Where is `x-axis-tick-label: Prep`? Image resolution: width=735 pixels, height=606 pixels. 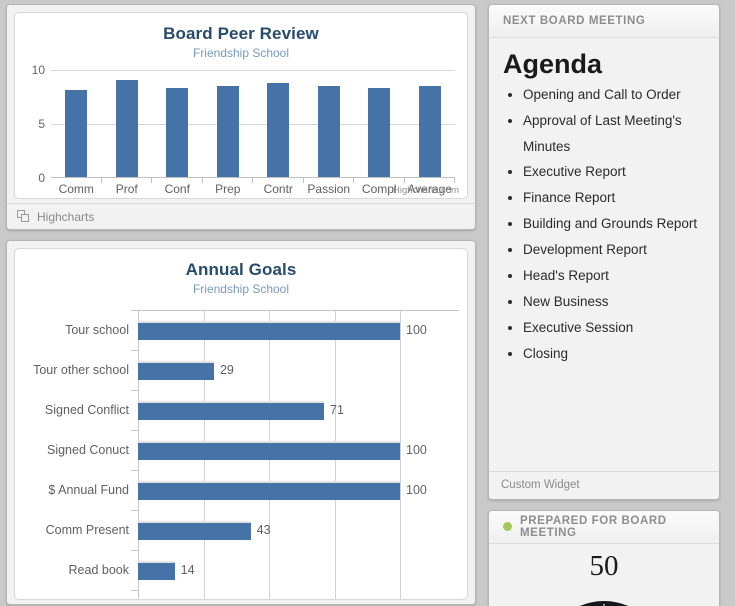
x-axis-tick-label: Prep is located at coordinates (228, 189).